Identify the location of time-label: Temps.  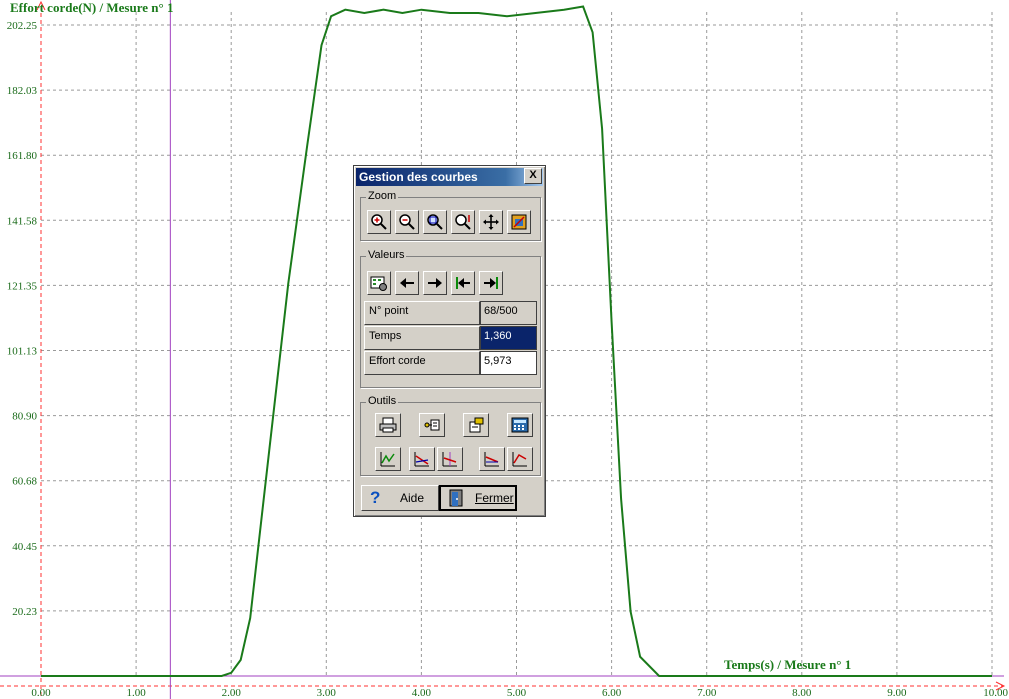
(422, 338).